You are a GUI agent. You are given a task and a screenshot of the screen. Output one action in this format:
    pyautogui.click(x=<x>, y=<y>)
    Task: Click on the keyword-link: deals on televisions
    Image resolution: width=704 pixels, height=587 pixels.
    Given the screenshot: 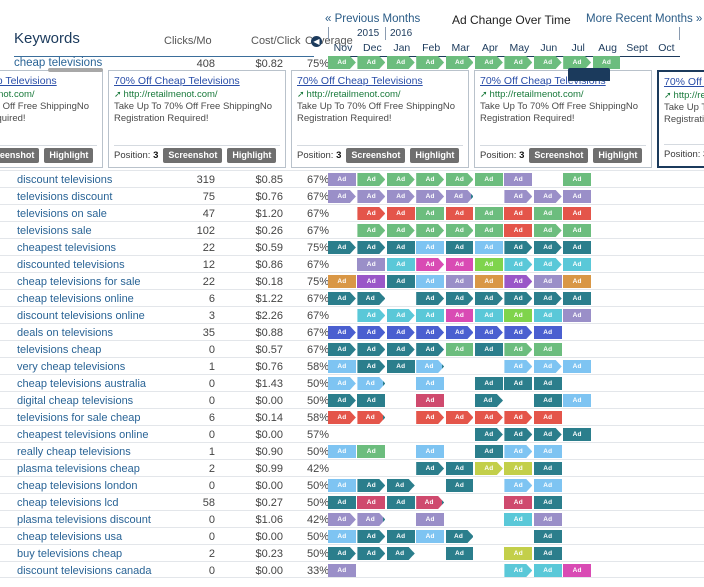 What is the action you would take?
    pyautogui.click(x=65, y=333)
    